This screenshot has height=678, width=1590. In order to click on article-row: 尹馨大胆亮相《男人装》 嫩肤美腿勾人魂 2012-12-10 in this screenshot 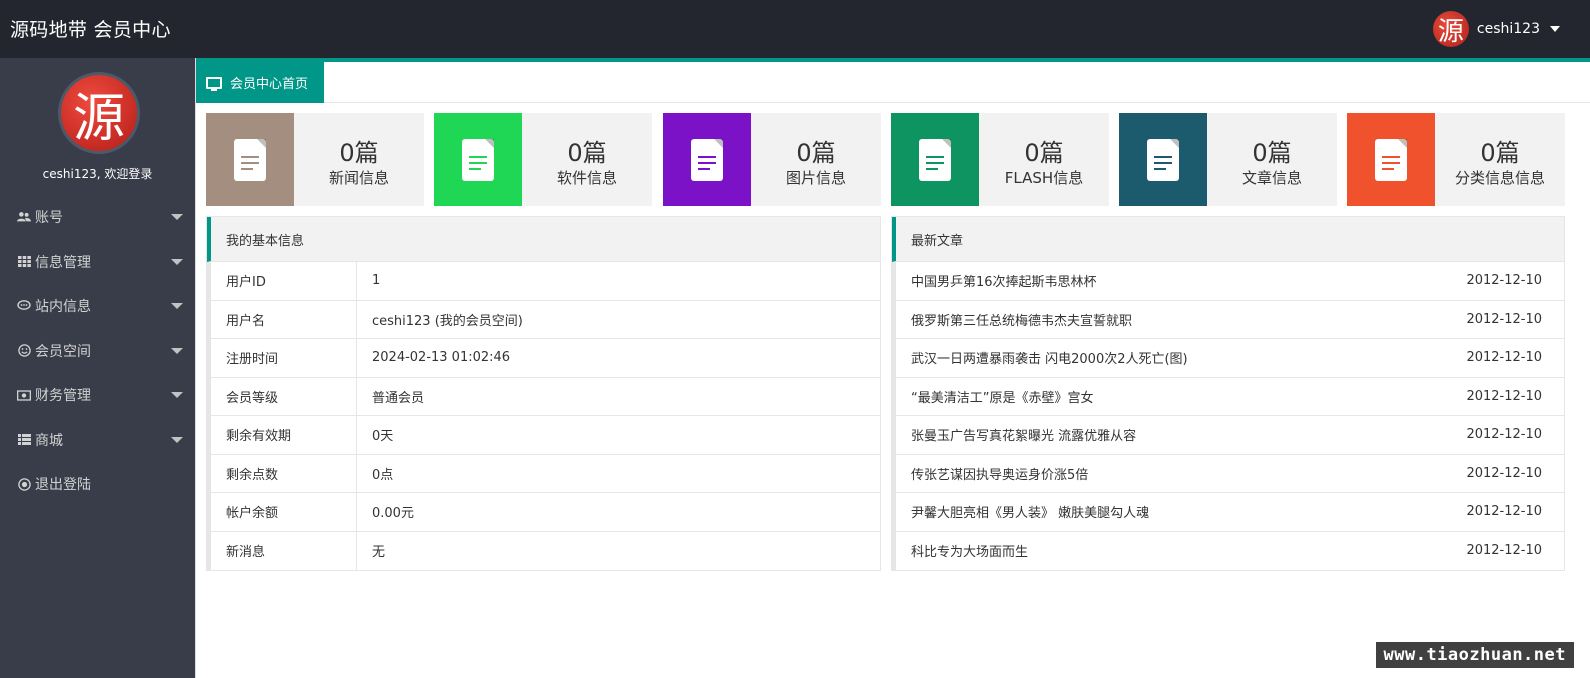, I will do `click(1228, 512)`.